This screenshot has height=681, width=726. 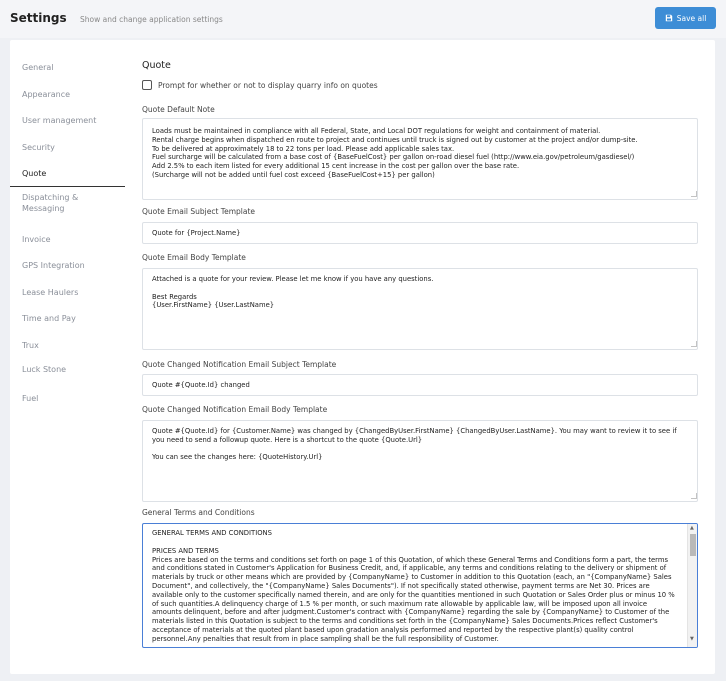 I want to click on sidebar-item-time-and-pay: Time and Pay, so click(x=67, y=318).